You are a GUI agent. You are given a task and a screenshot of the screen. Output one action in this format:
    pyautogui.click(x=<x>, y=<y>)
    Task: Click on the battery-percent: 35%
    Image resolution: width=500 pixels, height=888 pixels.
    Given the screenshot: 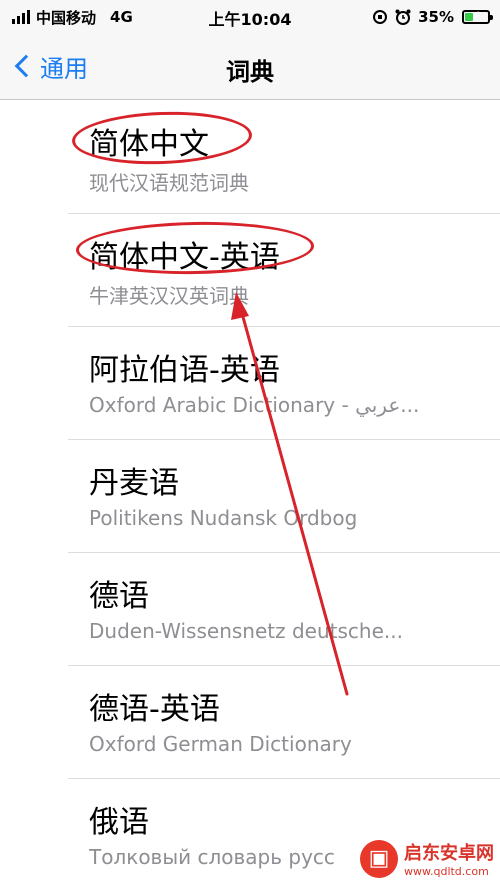 What is the action you would take?
    pyautogui.click(x=436, y=17)
    